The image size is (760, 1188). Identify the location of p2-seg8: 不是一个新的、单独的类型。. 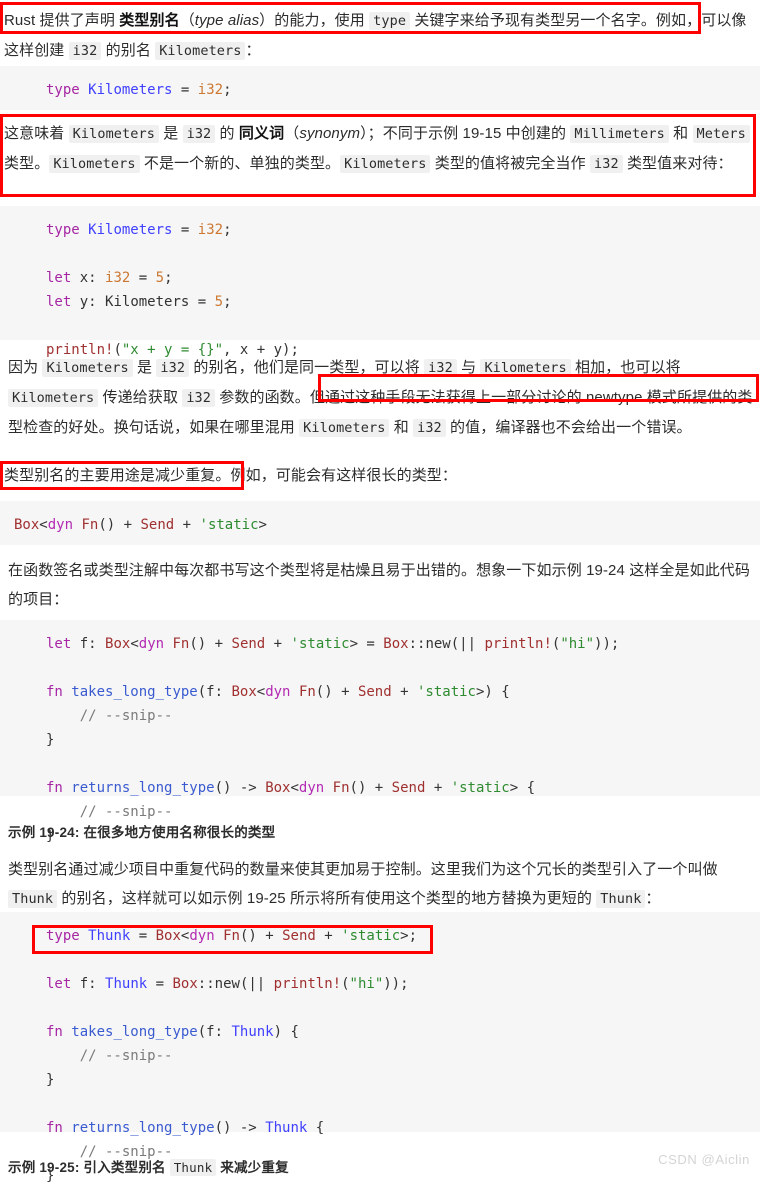
(240, 163).